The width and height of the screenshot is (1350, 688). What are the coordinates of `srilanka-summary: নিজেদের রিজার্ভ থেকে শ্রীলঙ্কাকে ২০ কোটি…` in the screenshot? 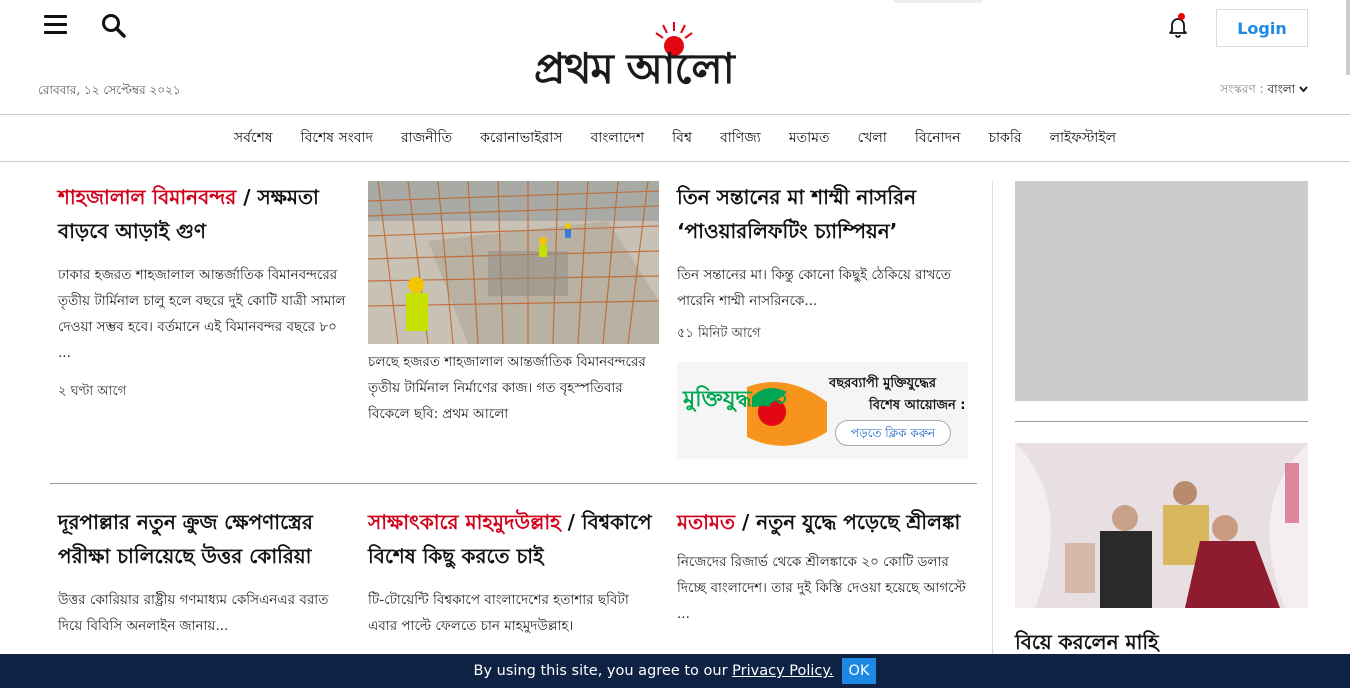 It's located at (821, 588).